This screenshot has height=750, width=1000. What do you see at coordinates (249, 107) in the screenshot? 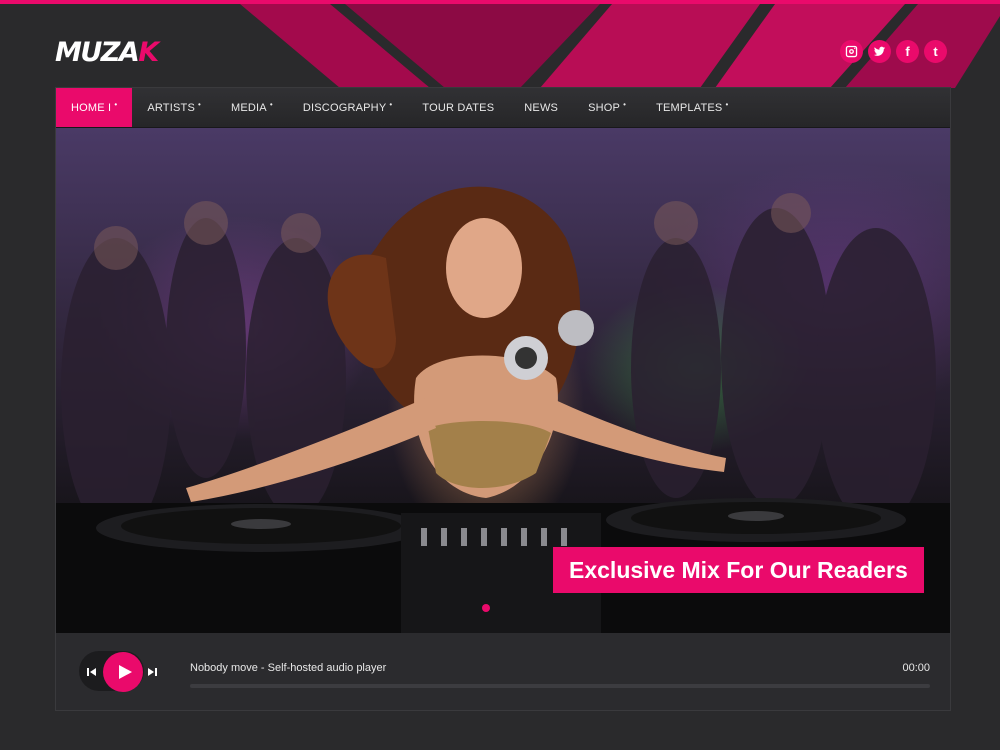
I see `nav-item-label: MEDIA` at bounding box center [249, 107].